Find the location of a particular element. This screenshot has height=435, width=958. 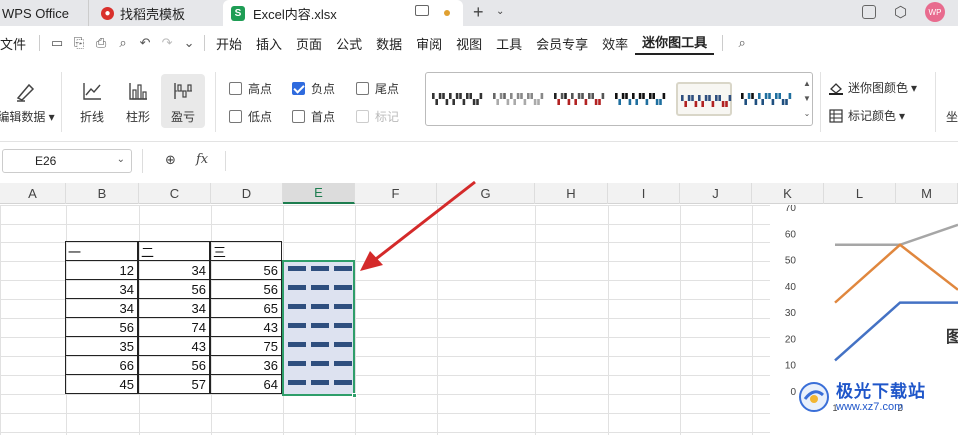

high-point-checkbox: 高点 is located at coordinates (250, 88).